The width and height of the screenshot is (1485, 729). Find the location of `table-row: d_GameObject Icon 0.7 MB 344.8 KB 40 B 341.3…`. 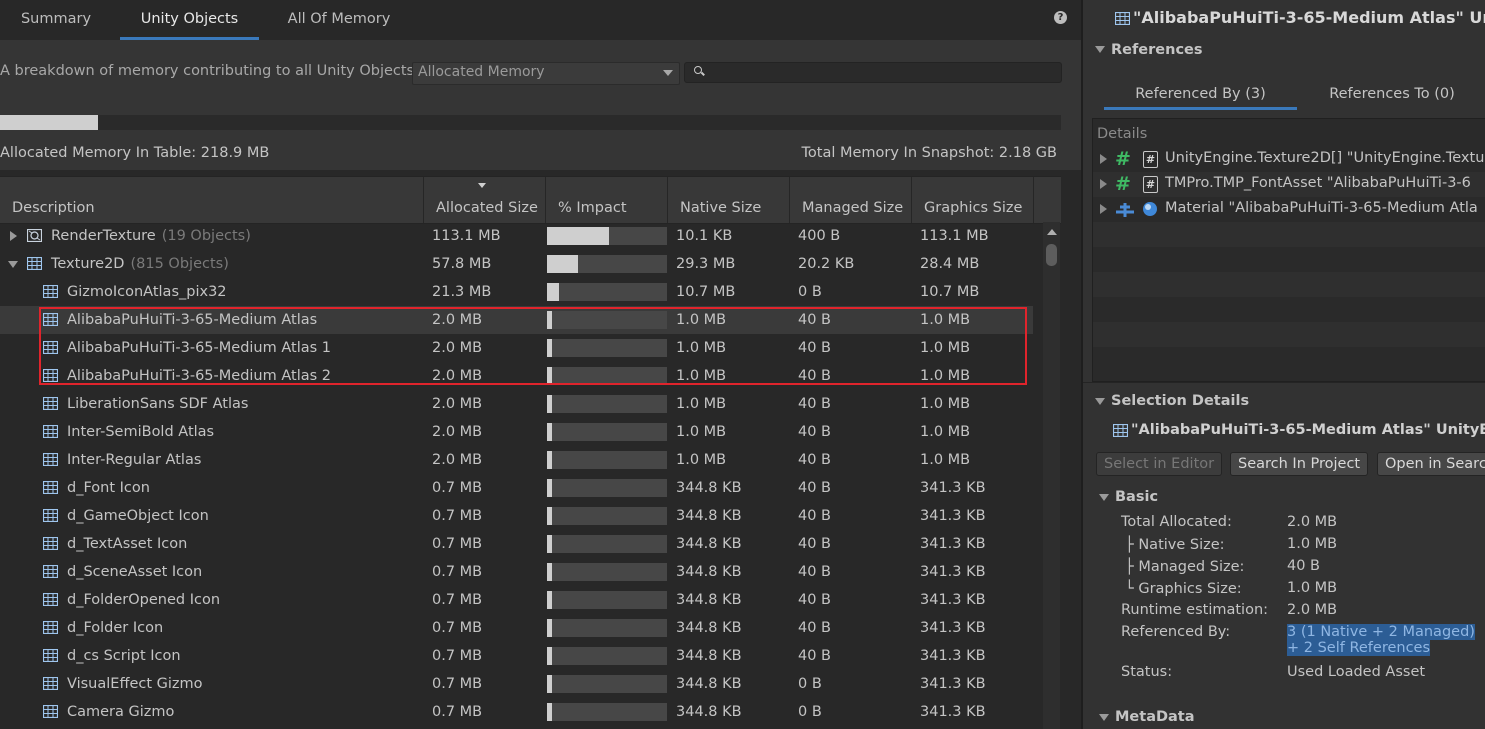

table-row: d_GameObject Icon 0.7 MB 344.8 KB 40 B 341.3… is located at coordinates (516, 516).